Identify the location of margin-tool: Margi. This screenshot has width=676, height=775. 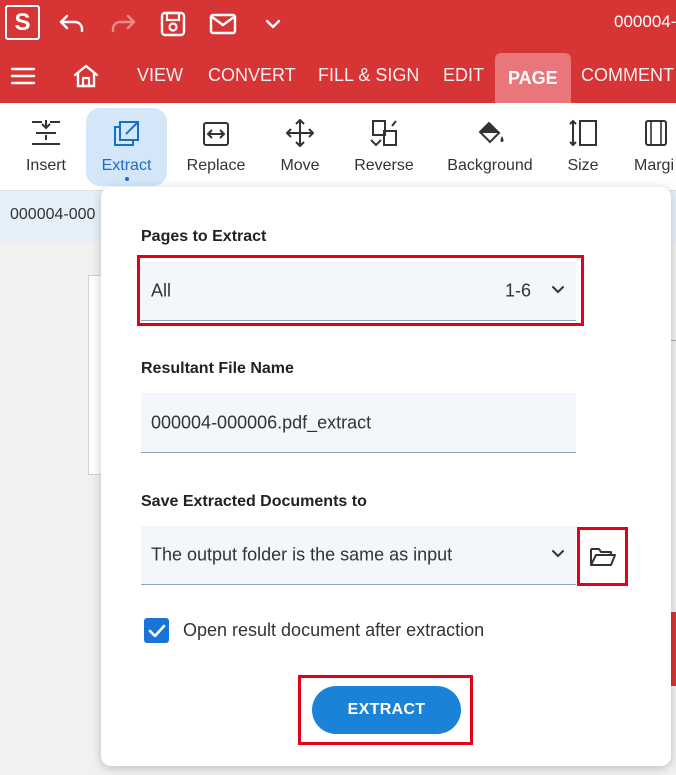
(654, 147).